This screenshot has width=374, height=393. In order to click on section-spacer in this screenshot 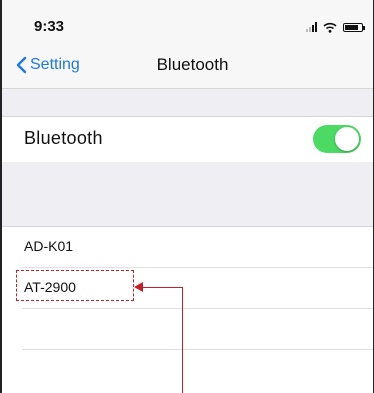, I will do `click(187, 102)`.